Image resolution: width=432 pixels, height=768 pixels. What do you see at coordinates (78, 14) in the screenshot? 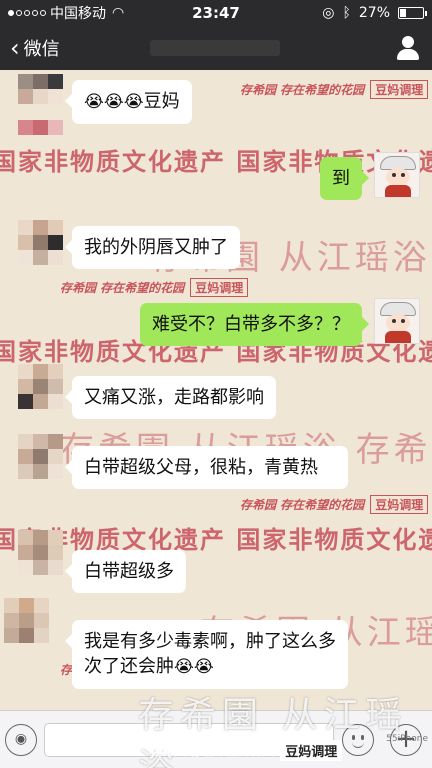
I see `carrier-name: 中国移动` at bounding box center [78, 14].